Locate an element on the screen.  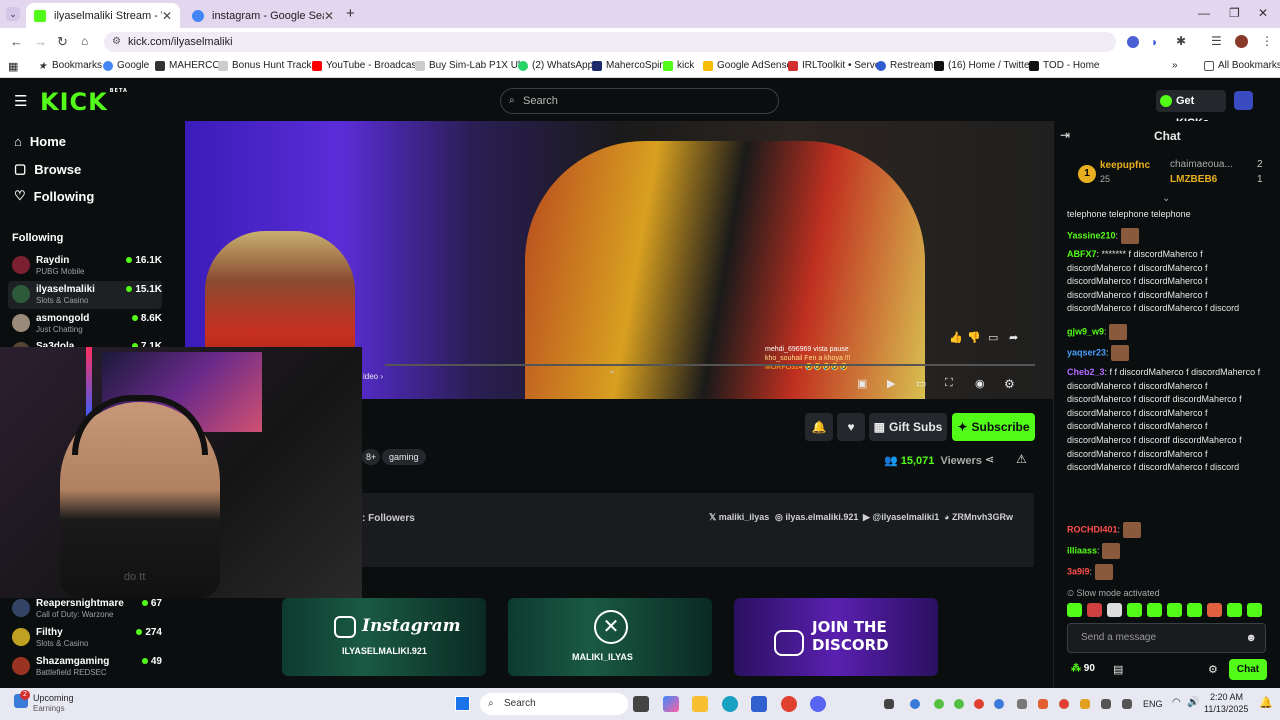
fullscreen-icon: ⛶ is located at coordinates (949, 383).